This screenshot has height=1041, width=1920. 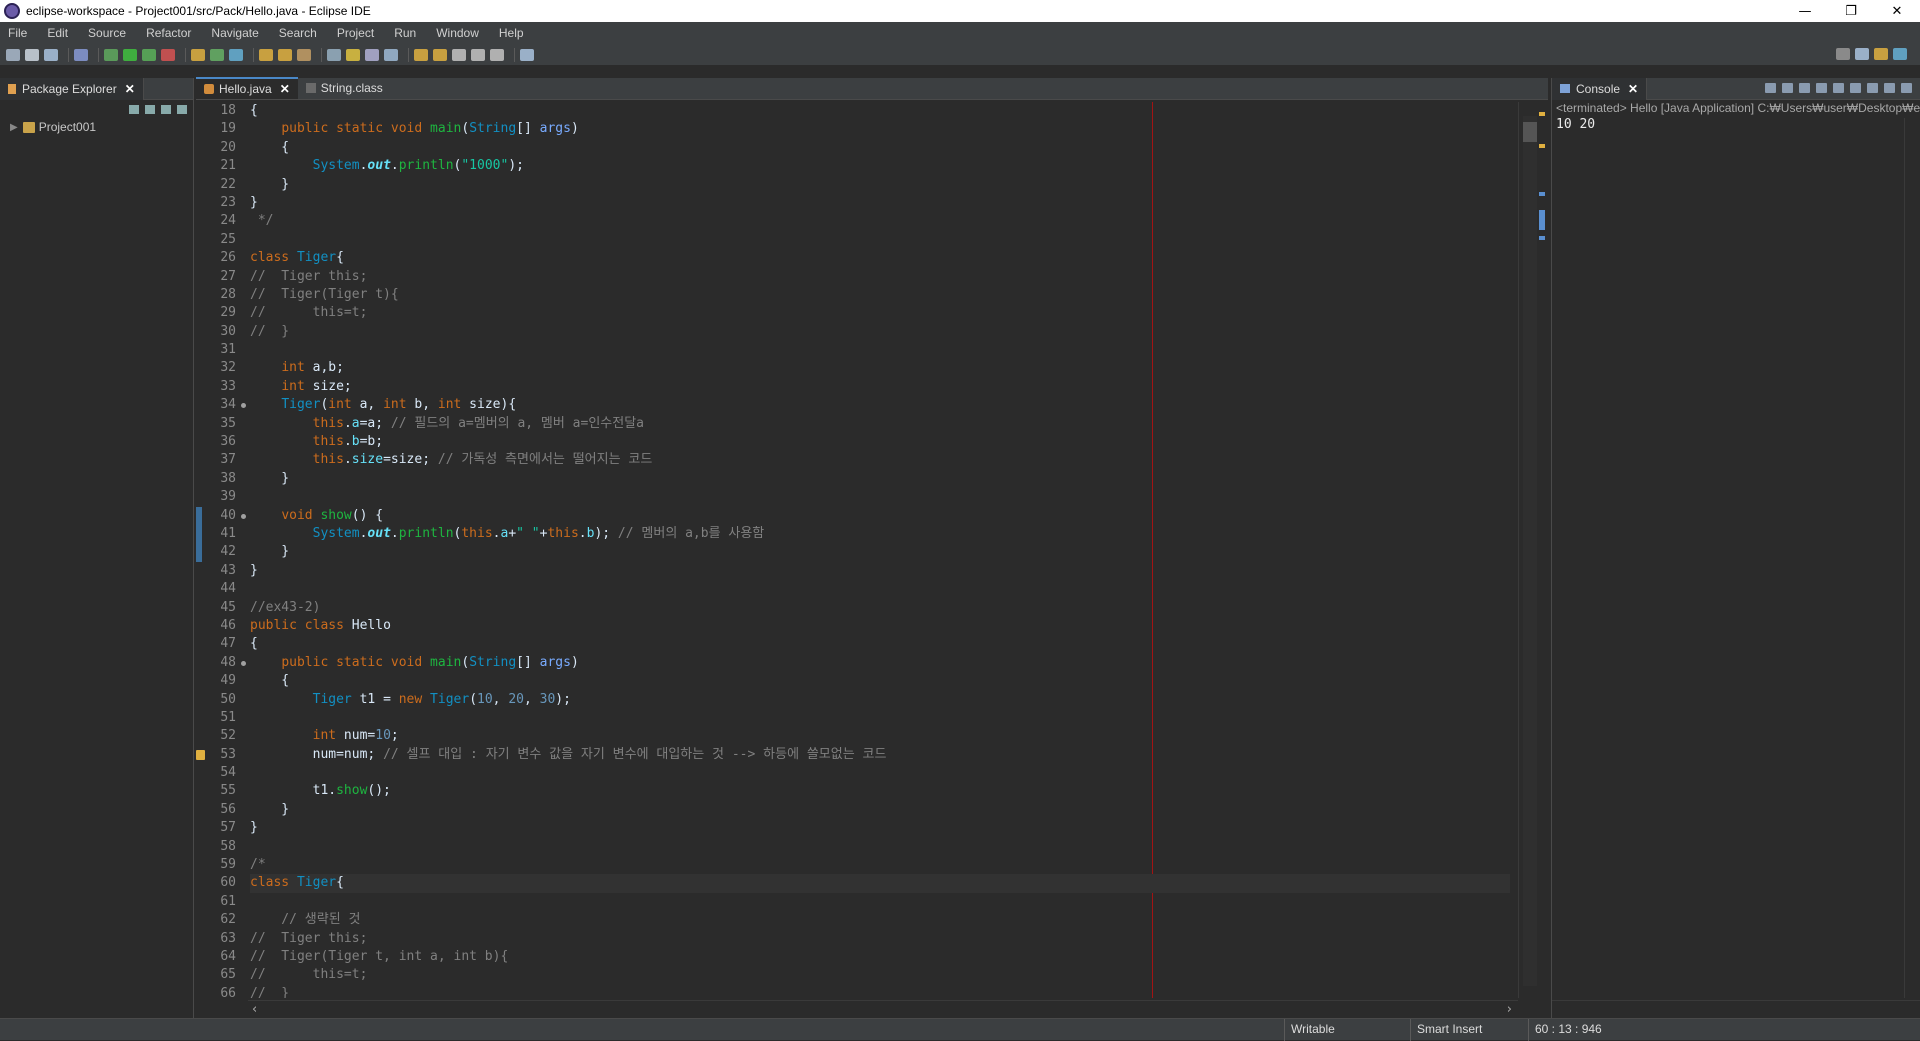 I want to click on tree-item-project: ▶ Project001, so click(x=96, y=127).